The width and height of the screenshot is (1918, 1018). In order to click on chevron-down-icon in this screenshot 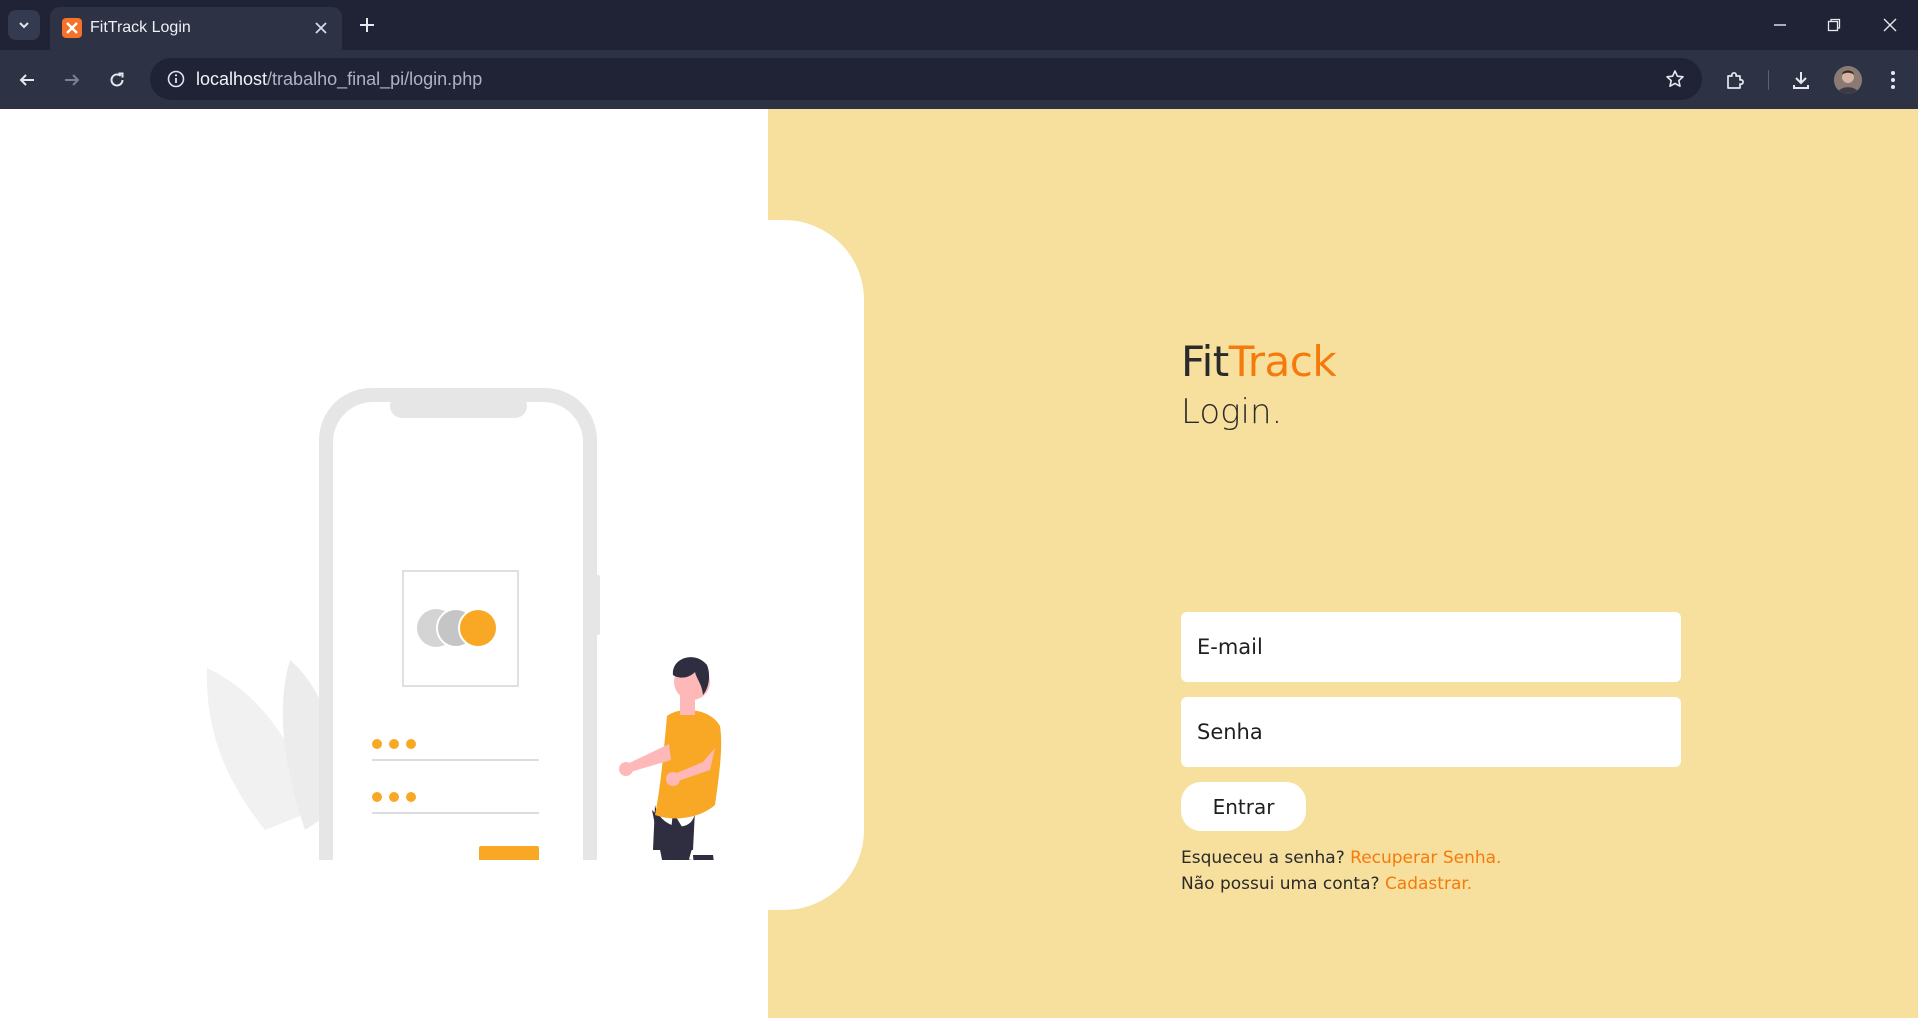, I will do `click(24, 25)`.